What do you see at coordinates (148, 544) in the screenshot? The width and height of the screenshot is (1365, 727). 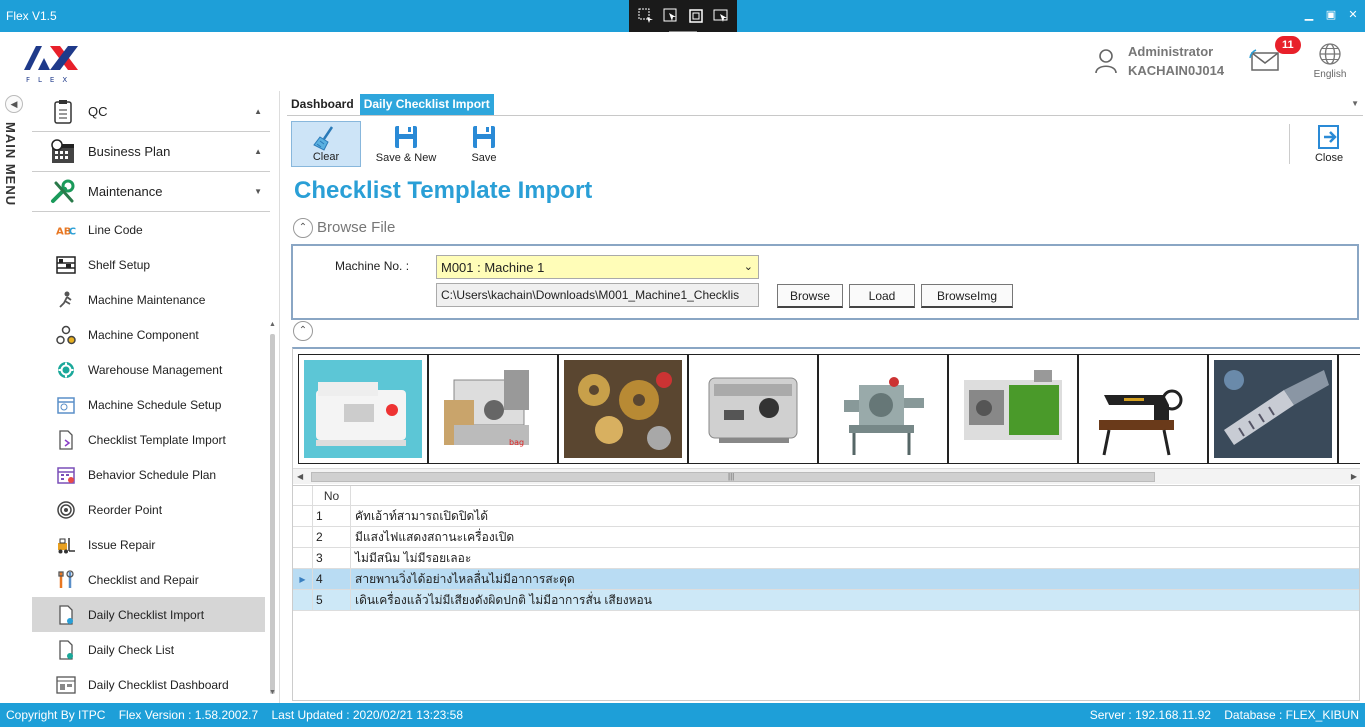 I see `sidebar-item-issue-repair: Issue Repair` at bounding box center [148, 544].